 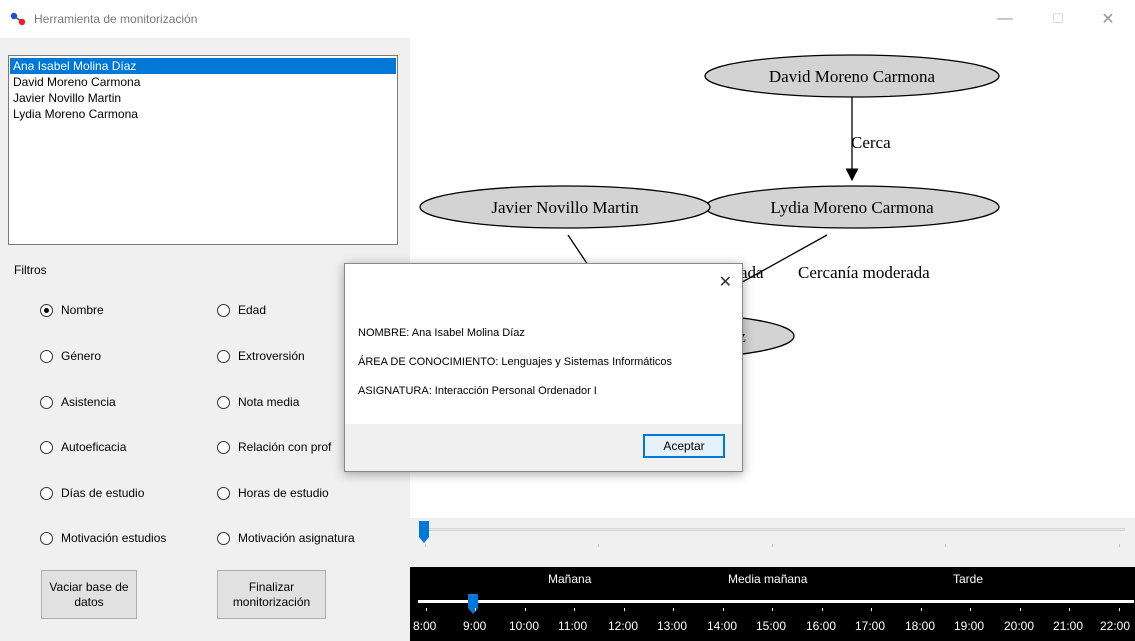 I want to click on filter-radio-extroversion: Extroversión, so click(x=261, y=356).